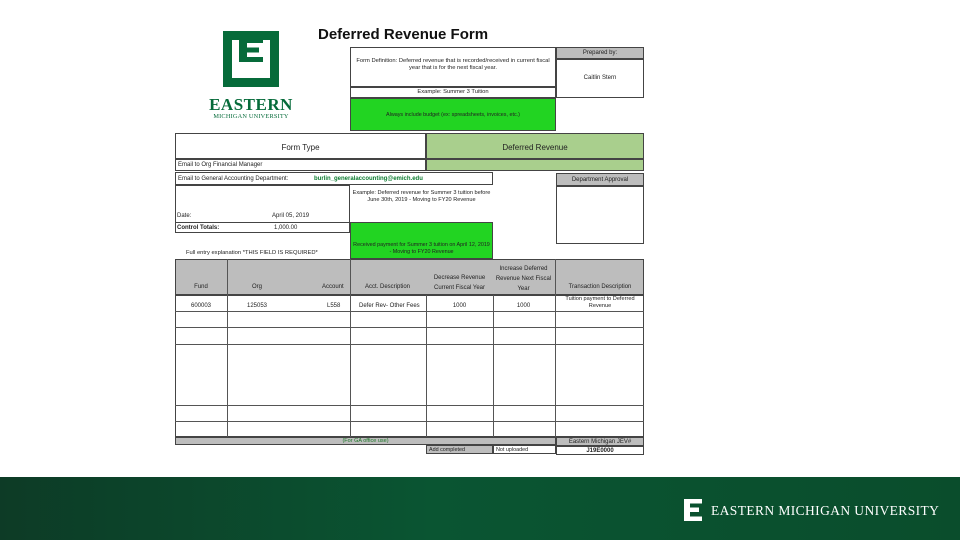 The height and width of the screenshot is (540, 960). I want to click on dept-approval-field, so click(600, 215).